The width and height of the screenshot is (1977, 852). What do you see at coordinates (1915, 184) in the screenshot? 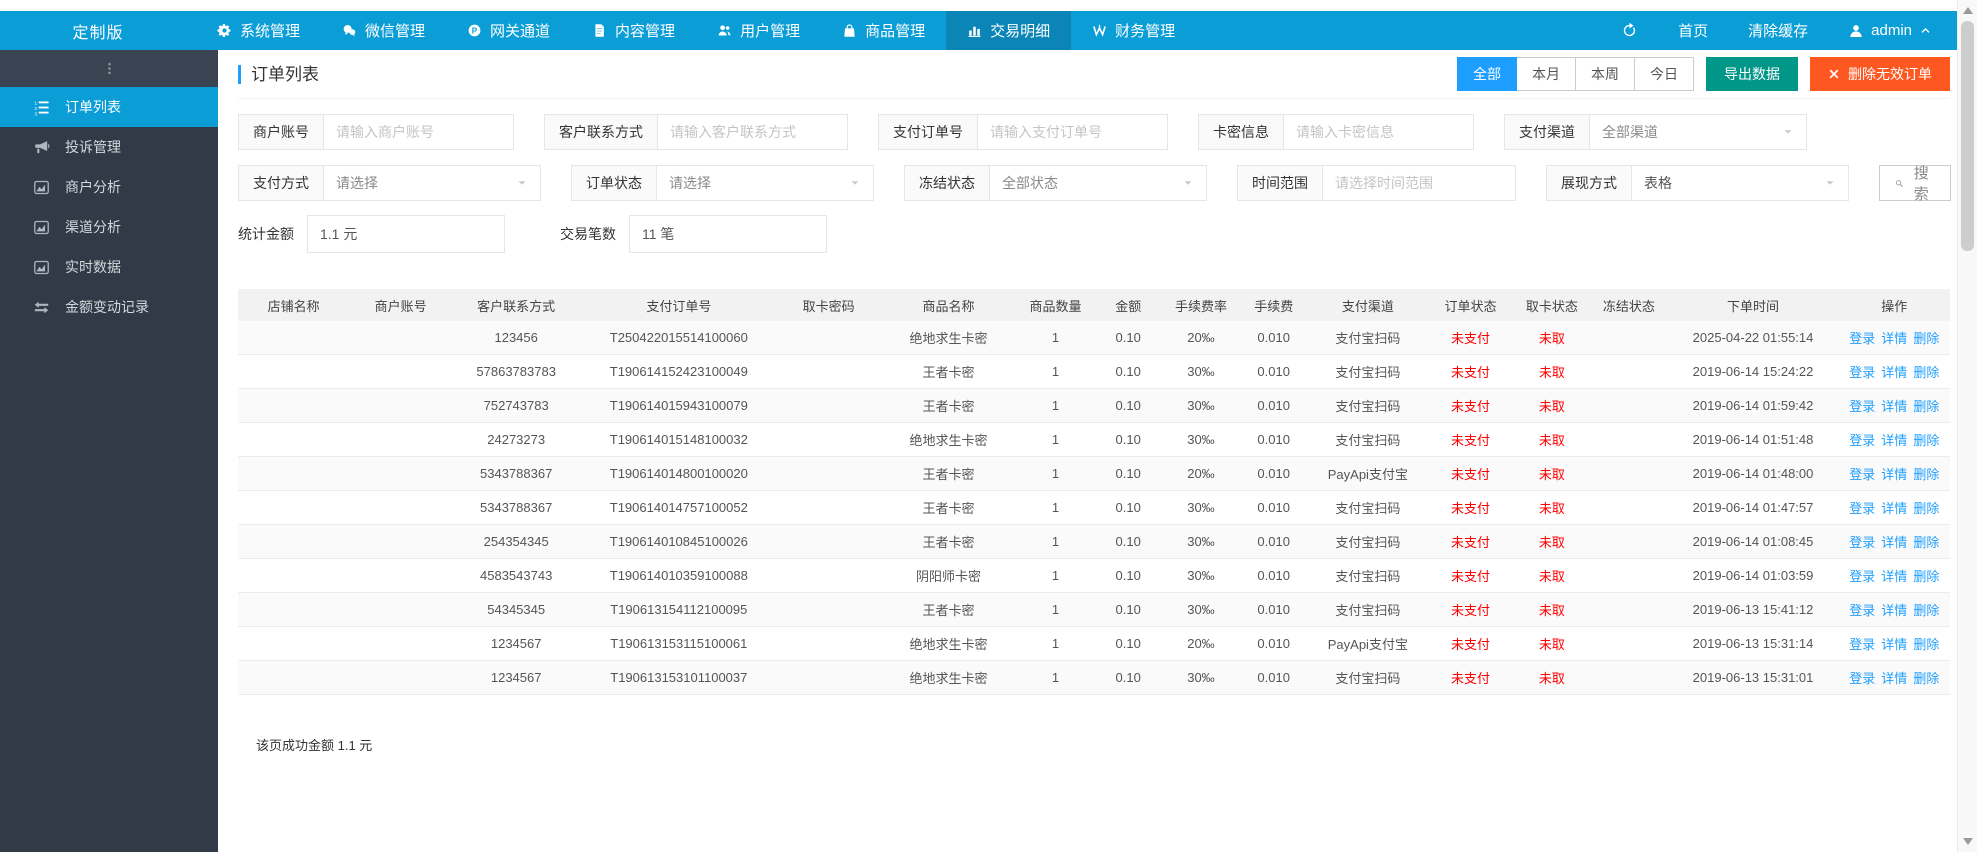
I see `search-button: 搜 索` at bounding box center [1915, 184].